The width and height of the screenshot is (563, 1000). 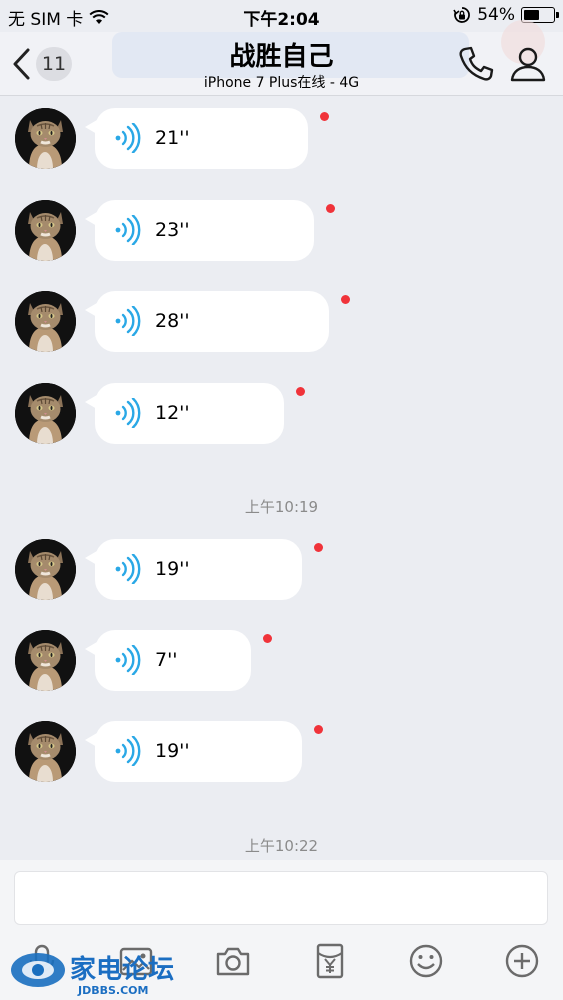 What do you see at coordinates (172, 413) in the screenshot?
I see `voice-duration: 12''` at bounding box center [172, 413].